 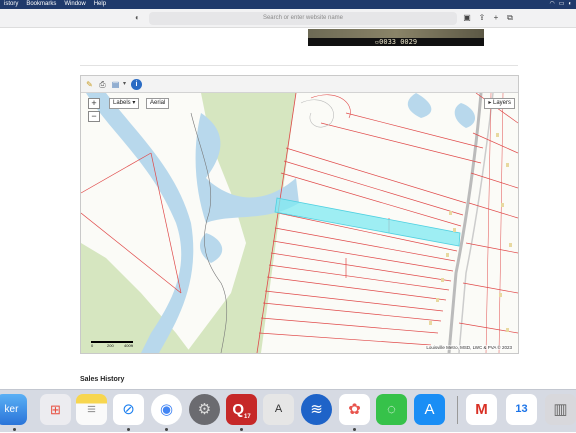 What do you see at coordinates (496, 18) in the screenshot?
I see `new-tab-icon: +` at bounding box center [496, 18].